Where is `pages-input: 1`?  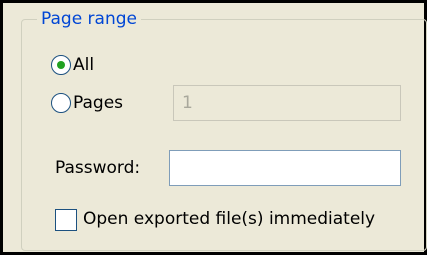 pages-input: 1 is located at coordinates (287, 103).